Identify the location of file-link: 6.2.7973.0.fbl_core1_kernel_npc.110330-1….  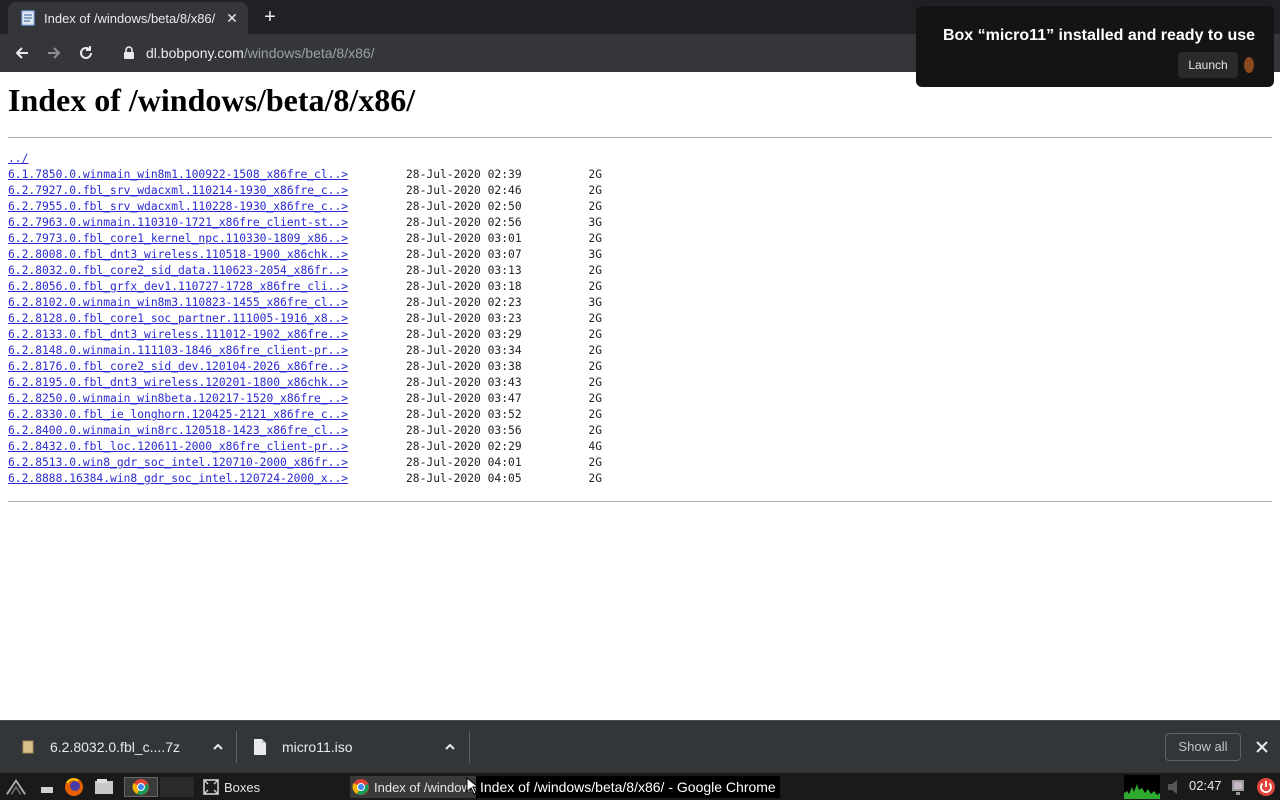
(203, 239).